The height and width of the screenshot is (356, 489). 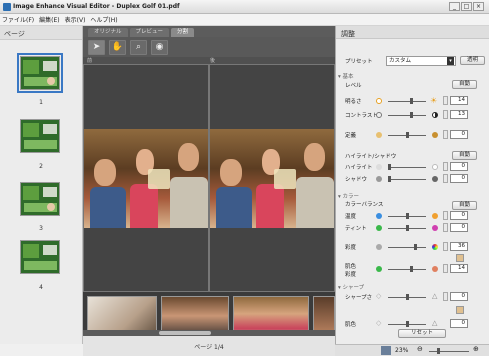 What do you see at coordinates (445, 166) in the screenshot?
I see `highlight-spin` at bounding box center [445, 166].